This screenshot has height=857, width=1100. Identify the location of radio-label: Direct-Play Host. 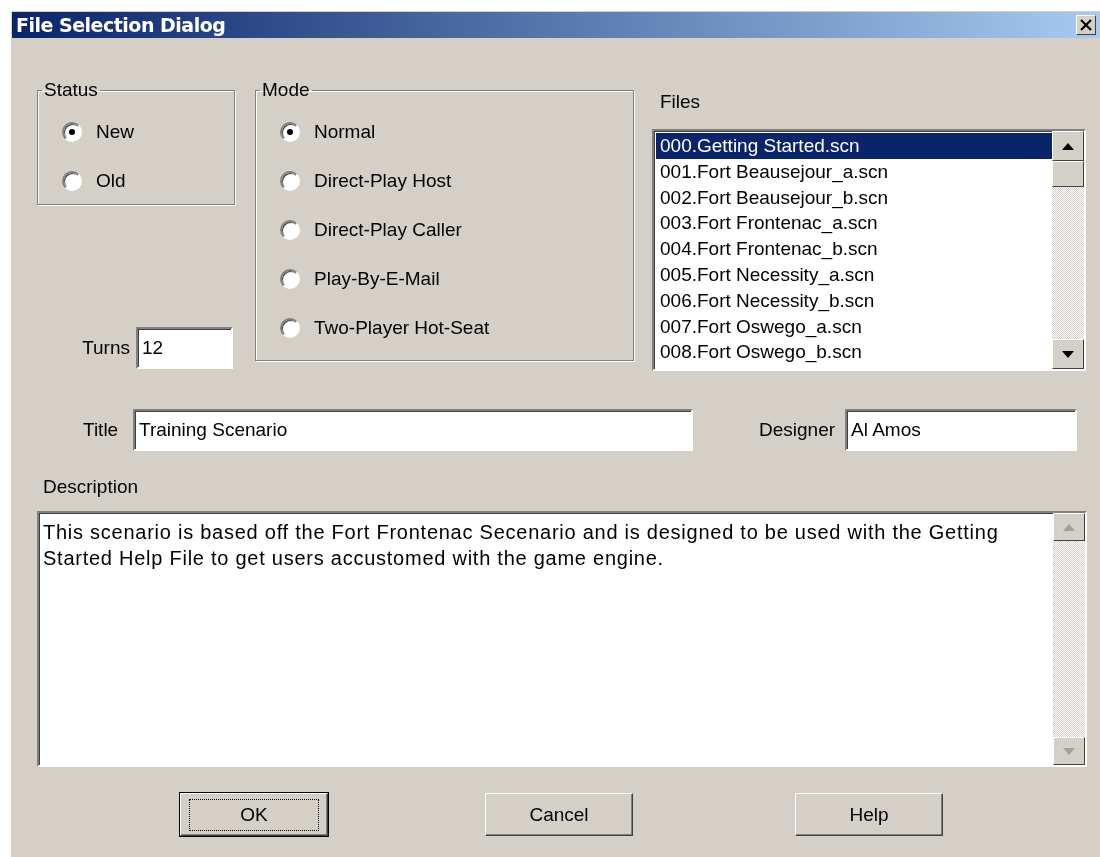
(383, 180).